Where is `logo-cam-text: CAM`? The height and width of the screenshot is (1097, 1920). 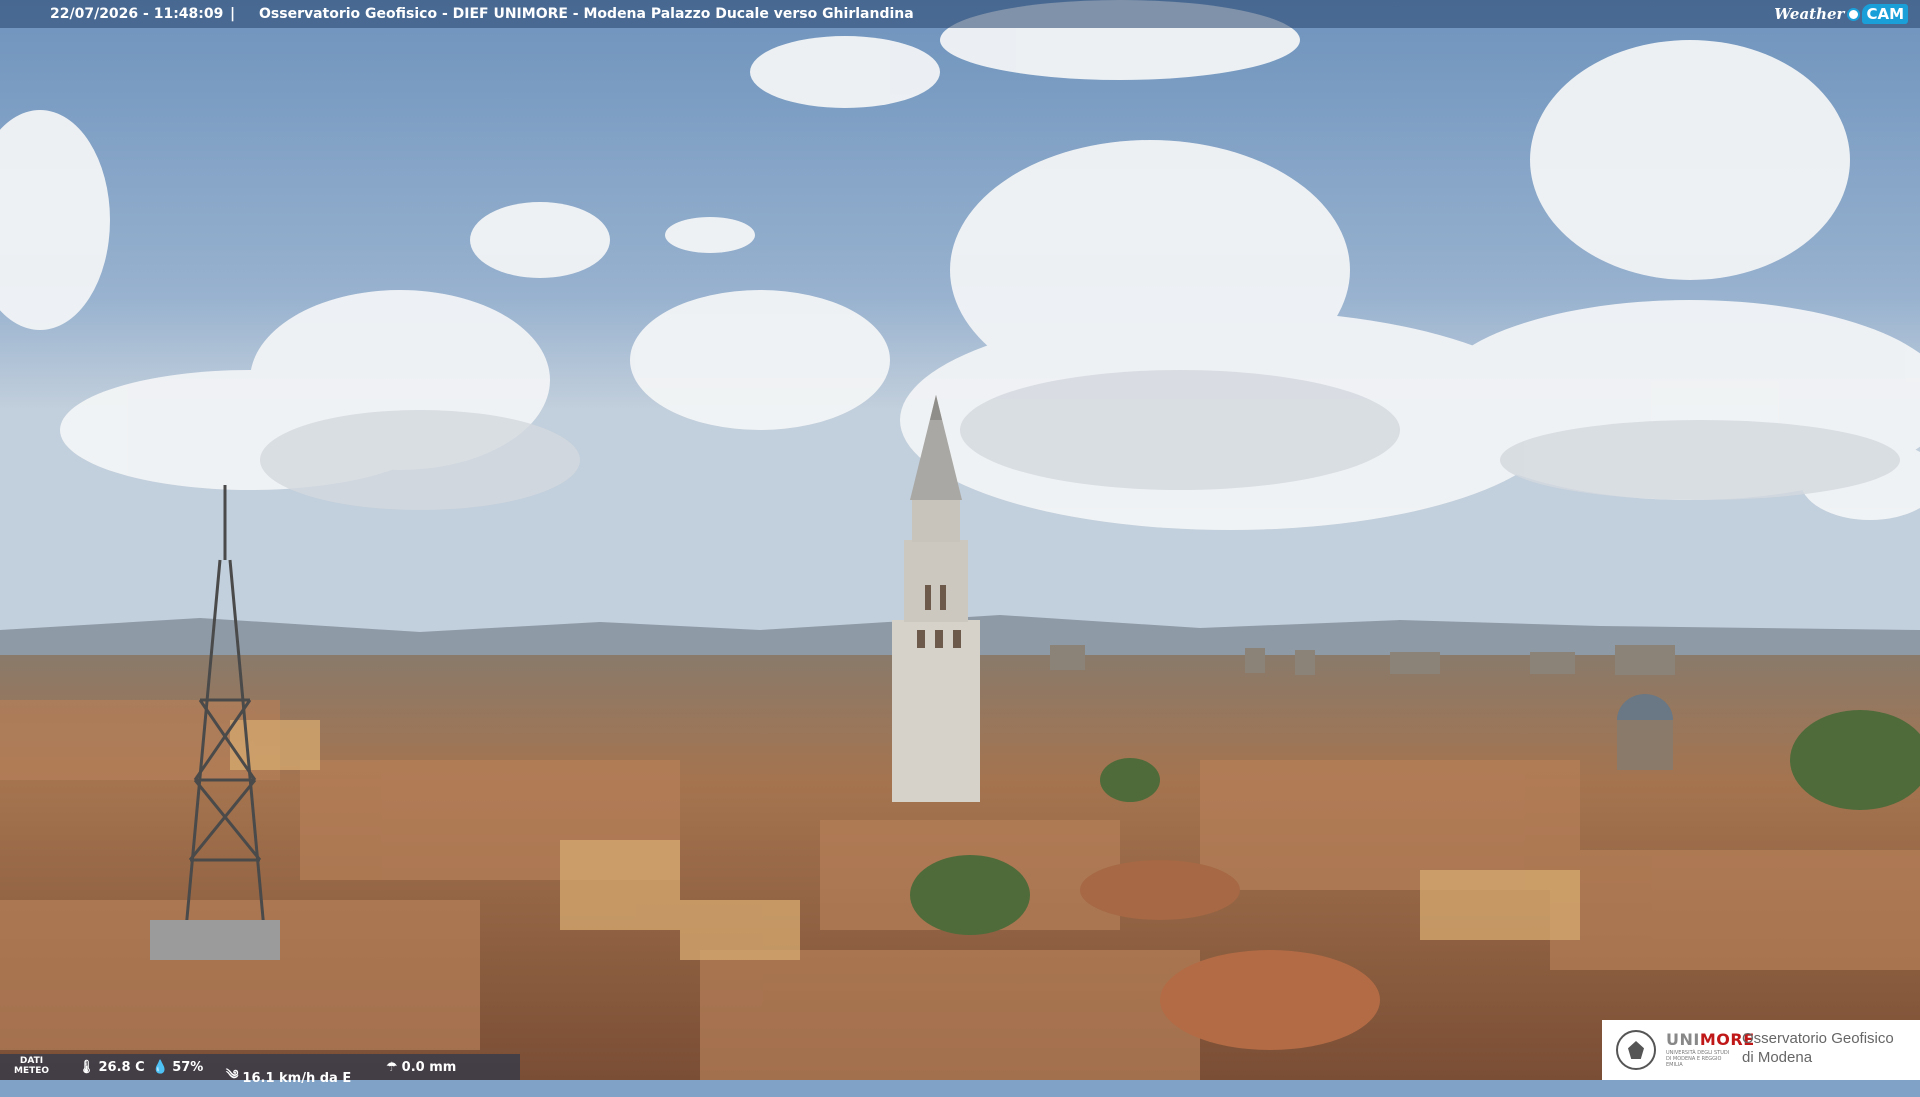 logo-cam-text: CAM is located at coordinates (1885, 14).